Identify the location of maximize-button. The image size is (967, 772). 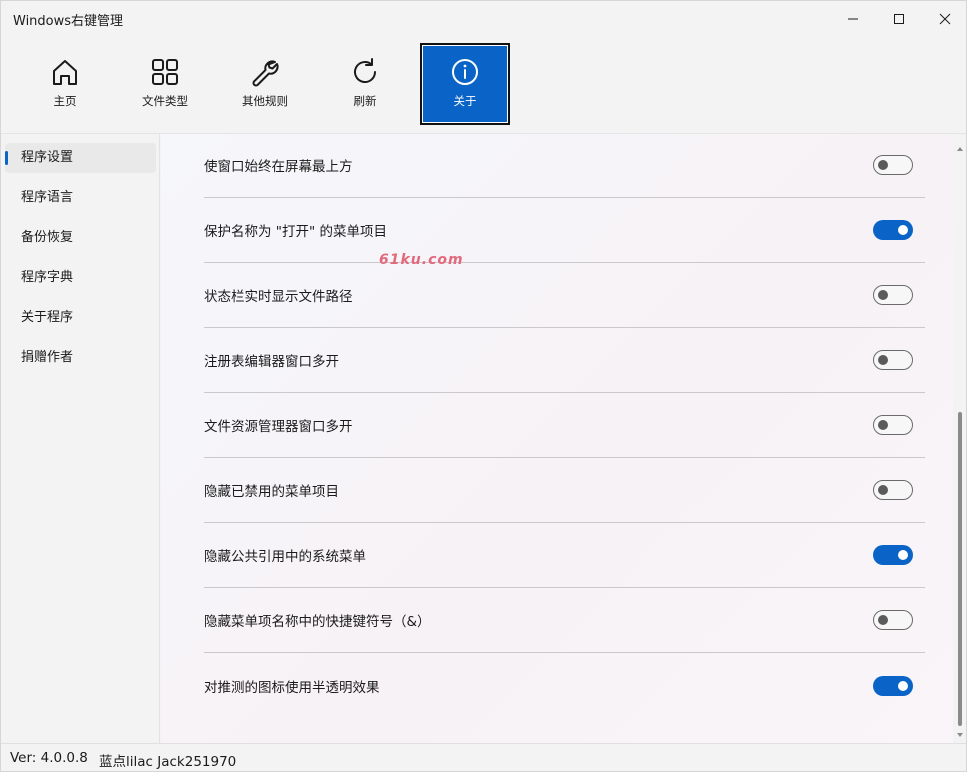
(899, 19).